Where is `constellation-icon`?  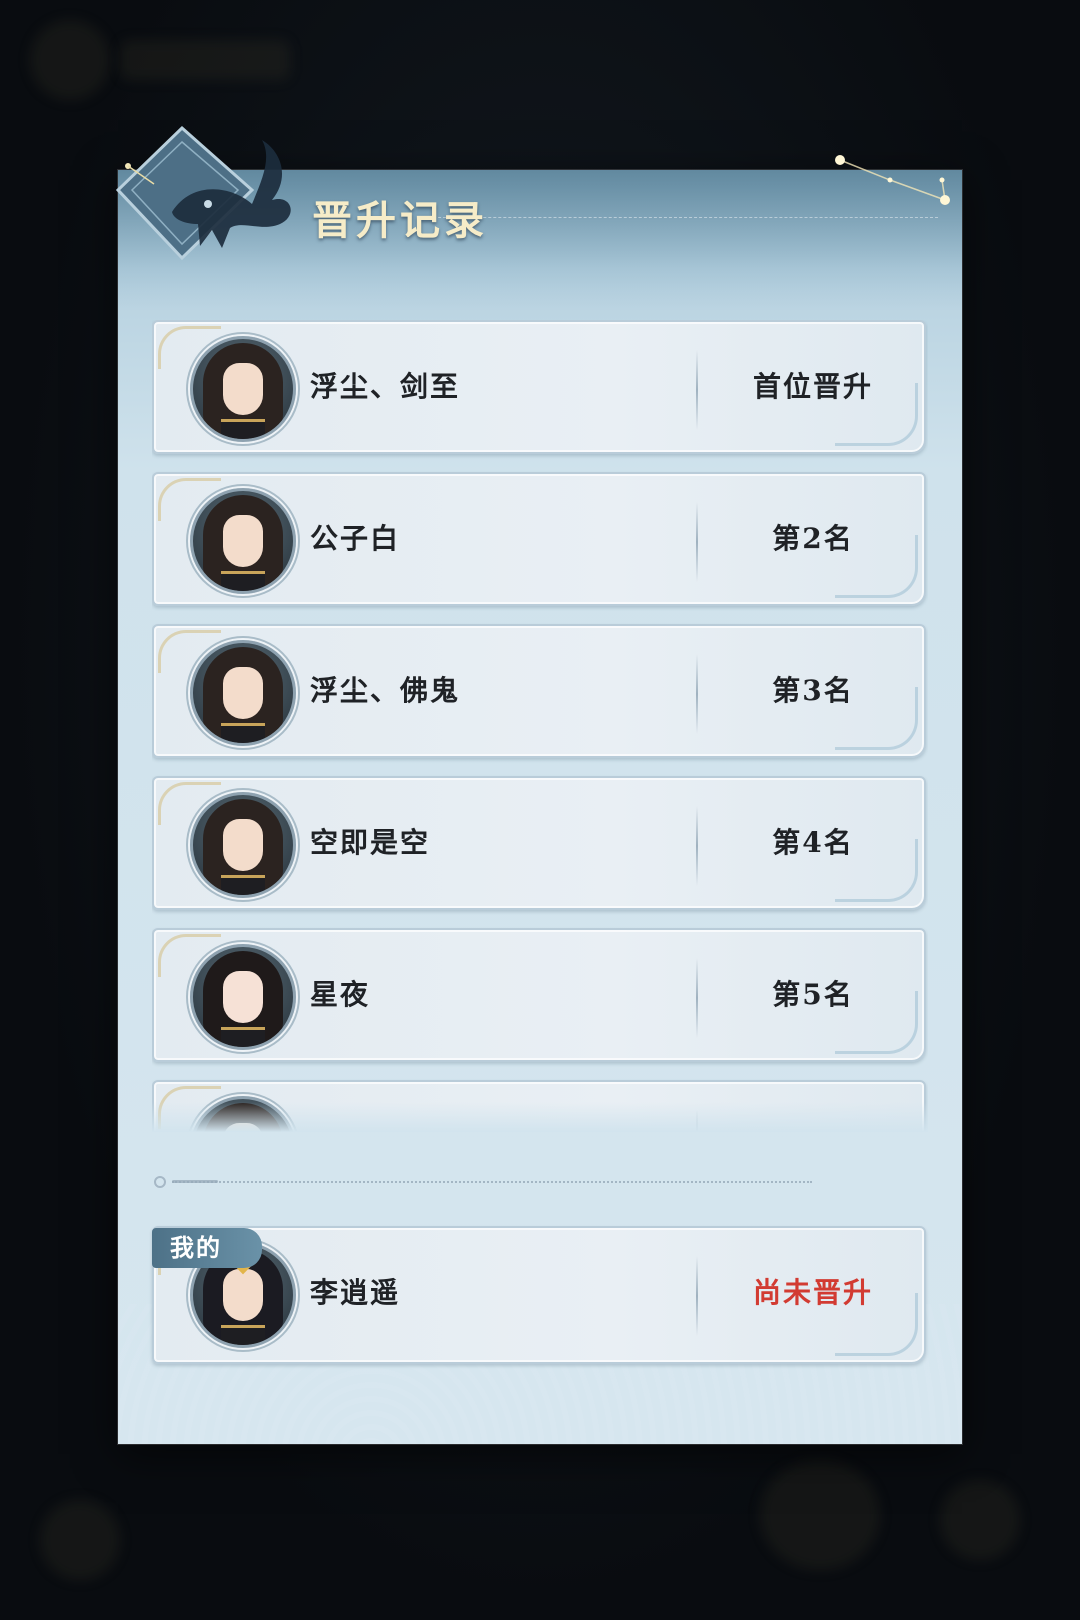
constellation-icon is located at coordinates (892, 180).